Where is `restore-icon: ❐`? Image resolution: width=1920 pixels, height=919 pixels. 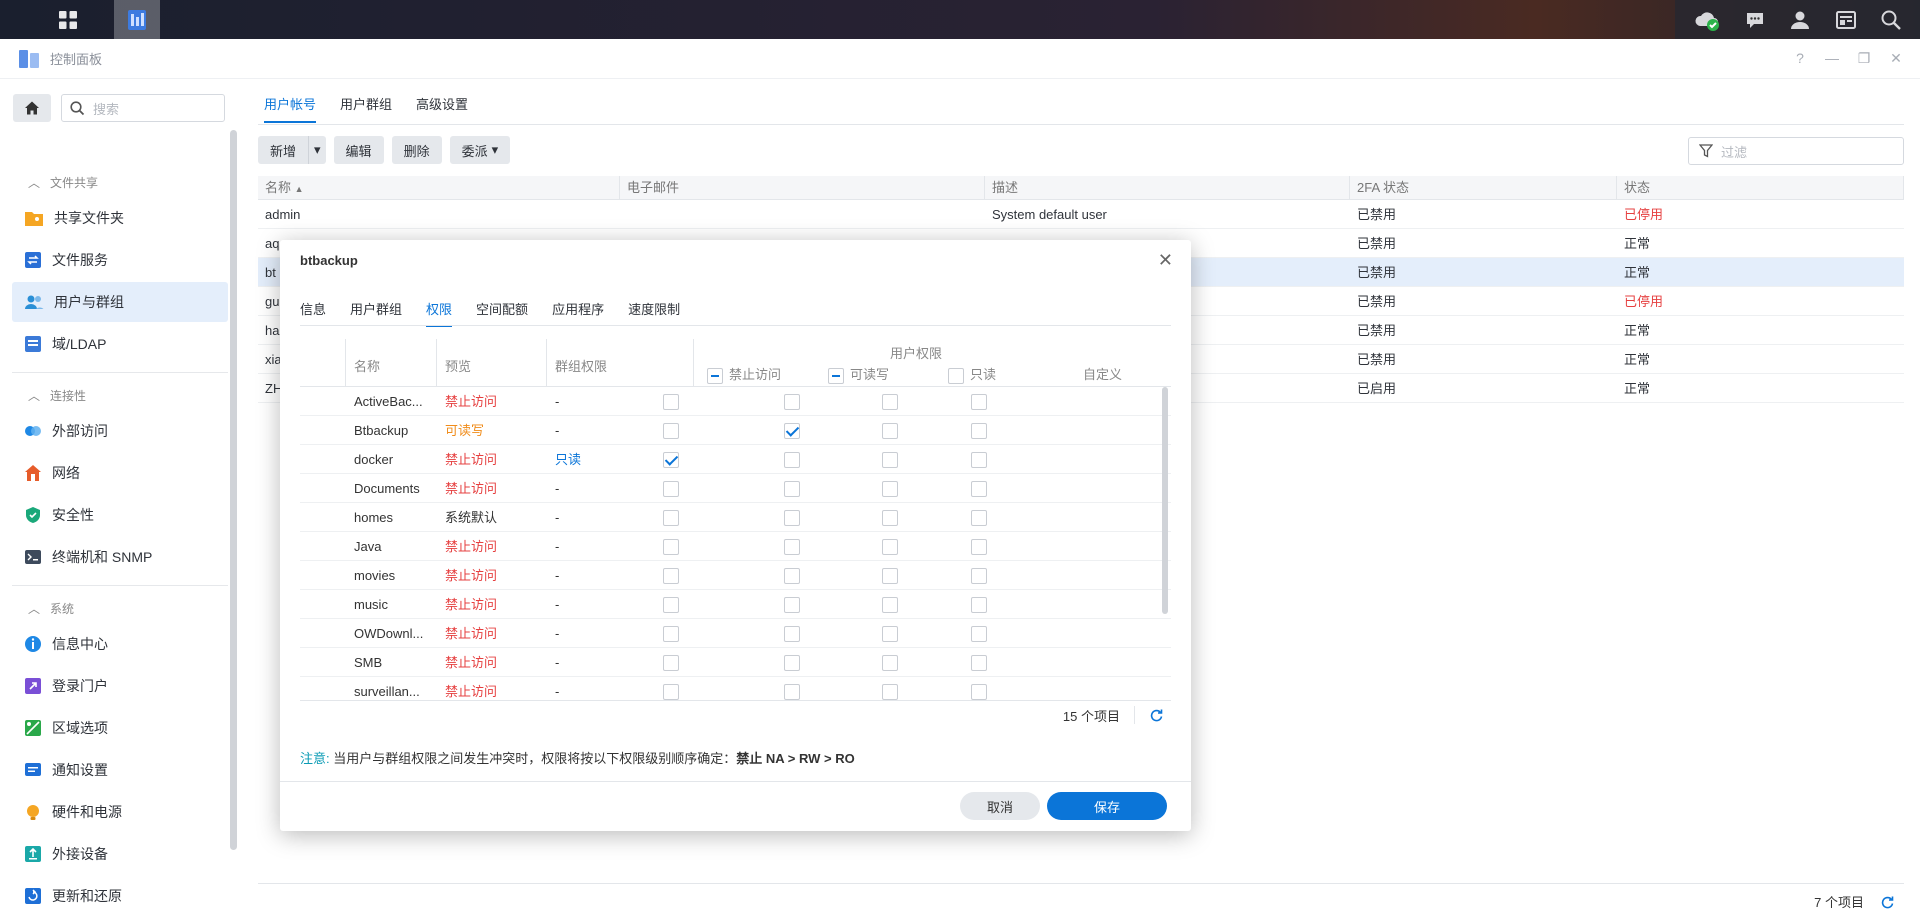 restore-icon: ❐ is located at coordinates (1864, 58).